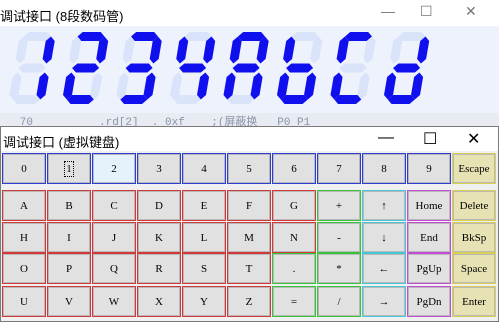 Image resolution: width=499 pixels, height=322 pixels. What do you see at coordinates (69, 168) in the screenshot?
I see `key-1: 1` at bounding box center [69, 168].